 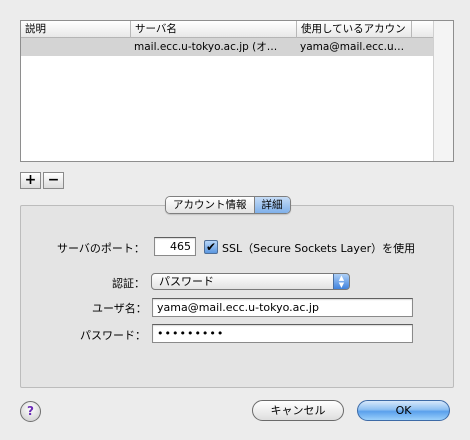 What do you see at coordinates (282, 307) in the screenshot?
I see `username-field: yama@mail.ecc.u-tokyo.ac.jp` at bounding box center [282, 307].